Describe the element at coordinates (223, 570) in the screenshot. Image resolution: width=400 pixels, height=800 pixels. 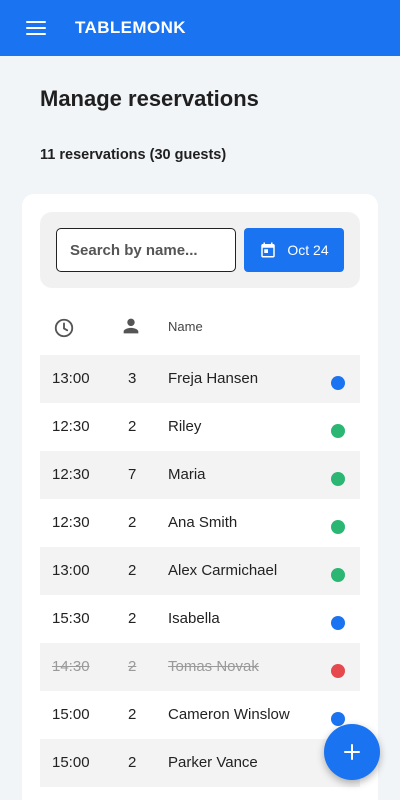
I see `guest-name: Alex Carmichael` at that location.